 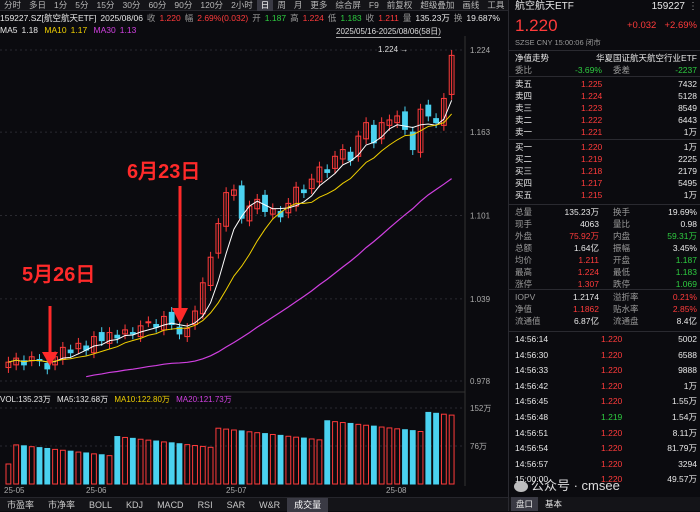 I want to click on period-tab-2: 1分, so click(x=60, y=5).